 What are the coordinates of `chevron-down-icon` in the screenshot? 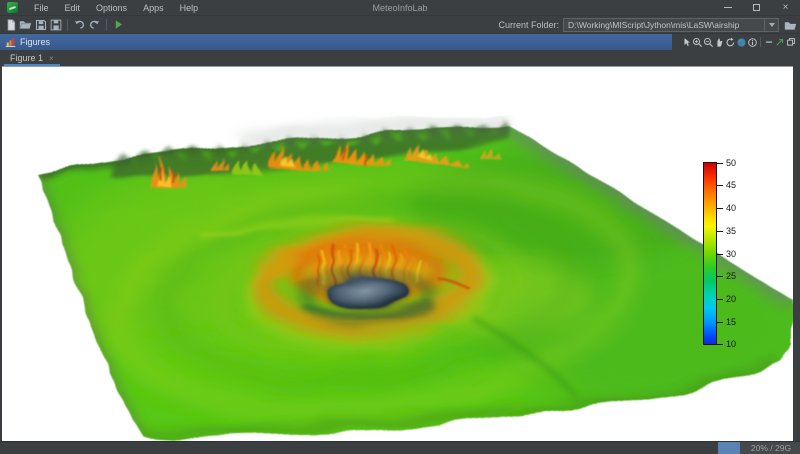 It's located at (771, 25).